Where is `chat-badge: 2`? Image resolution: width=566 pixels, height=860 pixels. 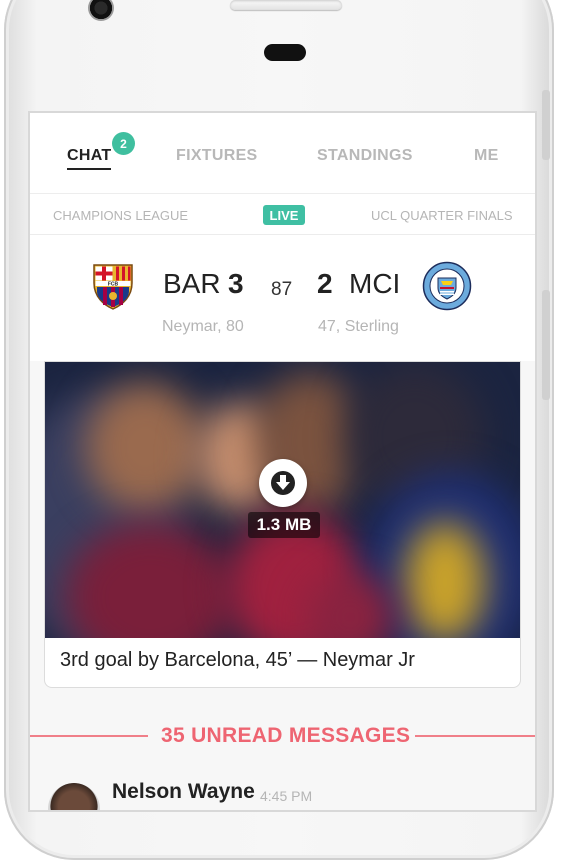
chat-badge: 2 is located at coordinates (123, 143).